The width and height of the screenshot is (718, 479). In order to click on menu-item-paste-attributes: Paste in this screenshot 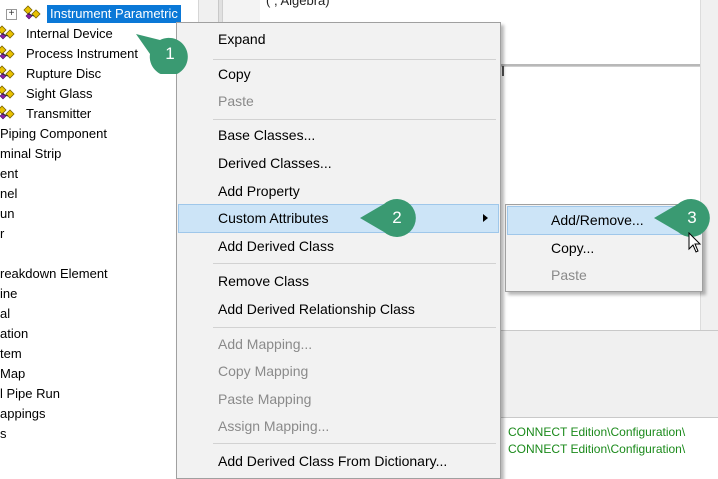, I will do `click(604, 275)`.